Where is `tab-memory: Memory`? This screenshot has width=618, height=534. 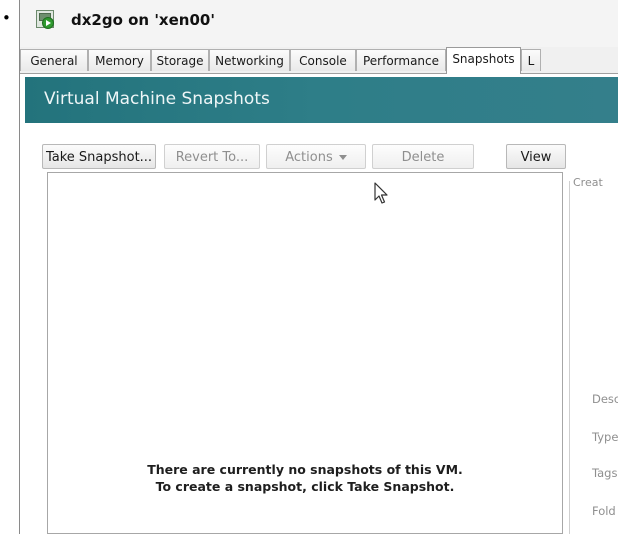 tab-memory: Memory is located at coordinates (119, 60).